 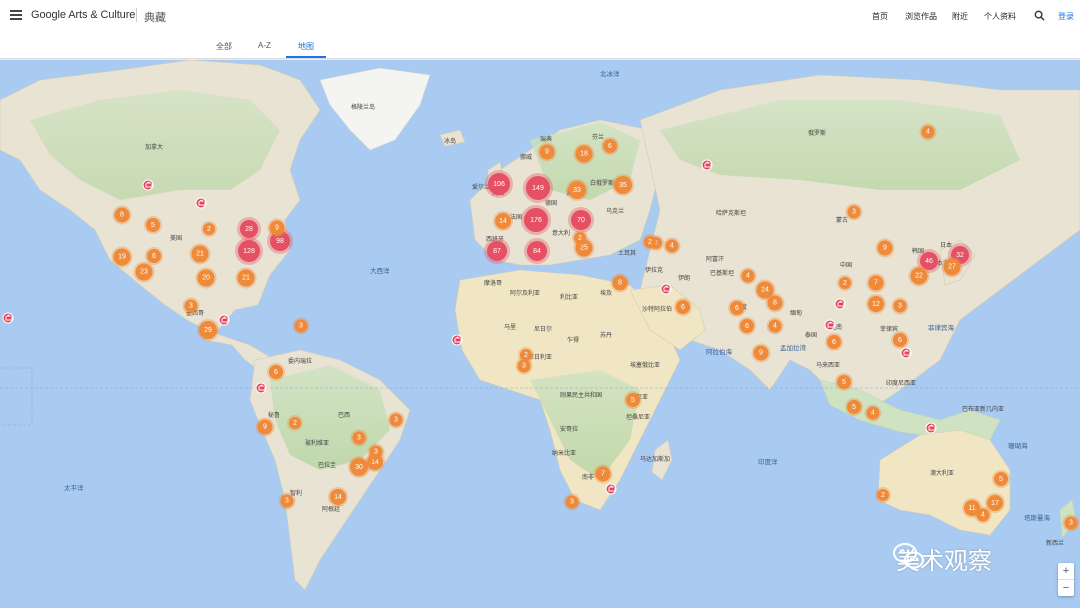 What do you see at coordinates (538, 188) in the screenshot?
I see `cluster-marker: 149` at bounding box center [538, 188].